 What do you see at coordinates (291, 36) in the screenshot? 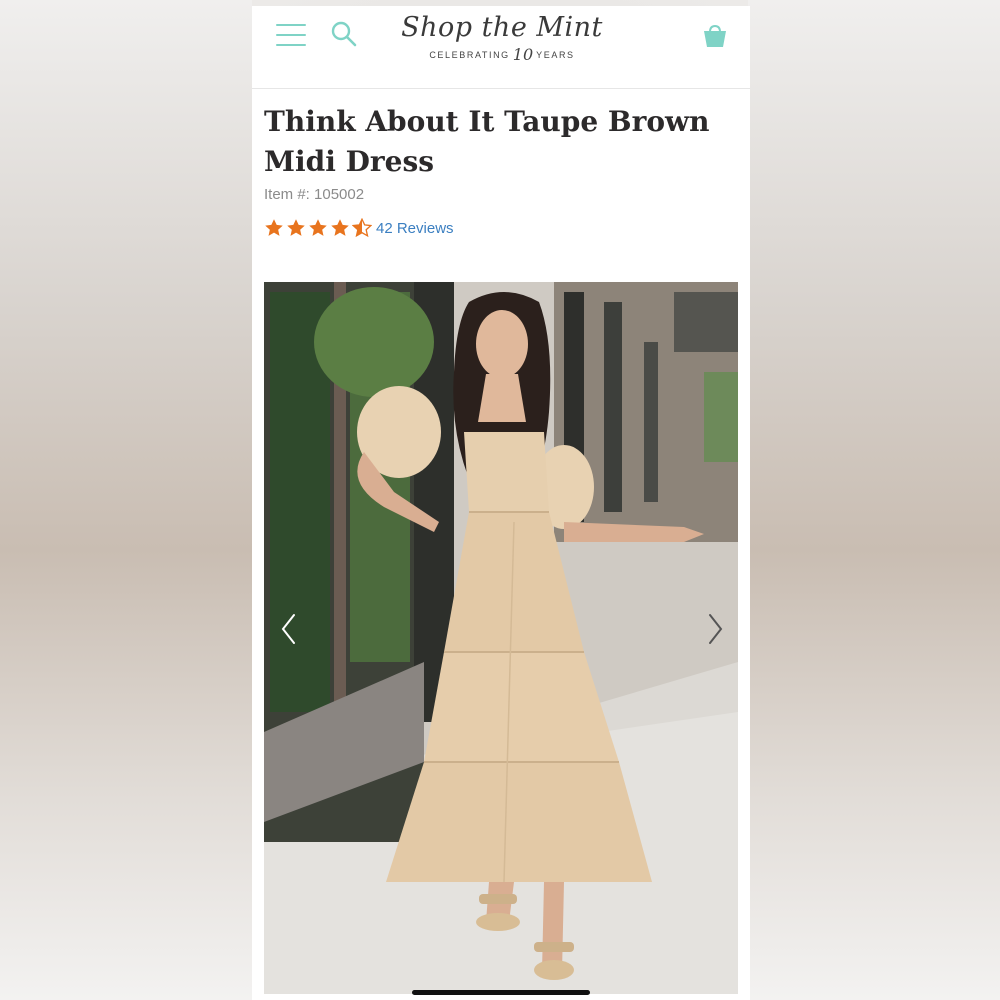
I see `hamburger-menu-icon` at bounding box center [291, 36].